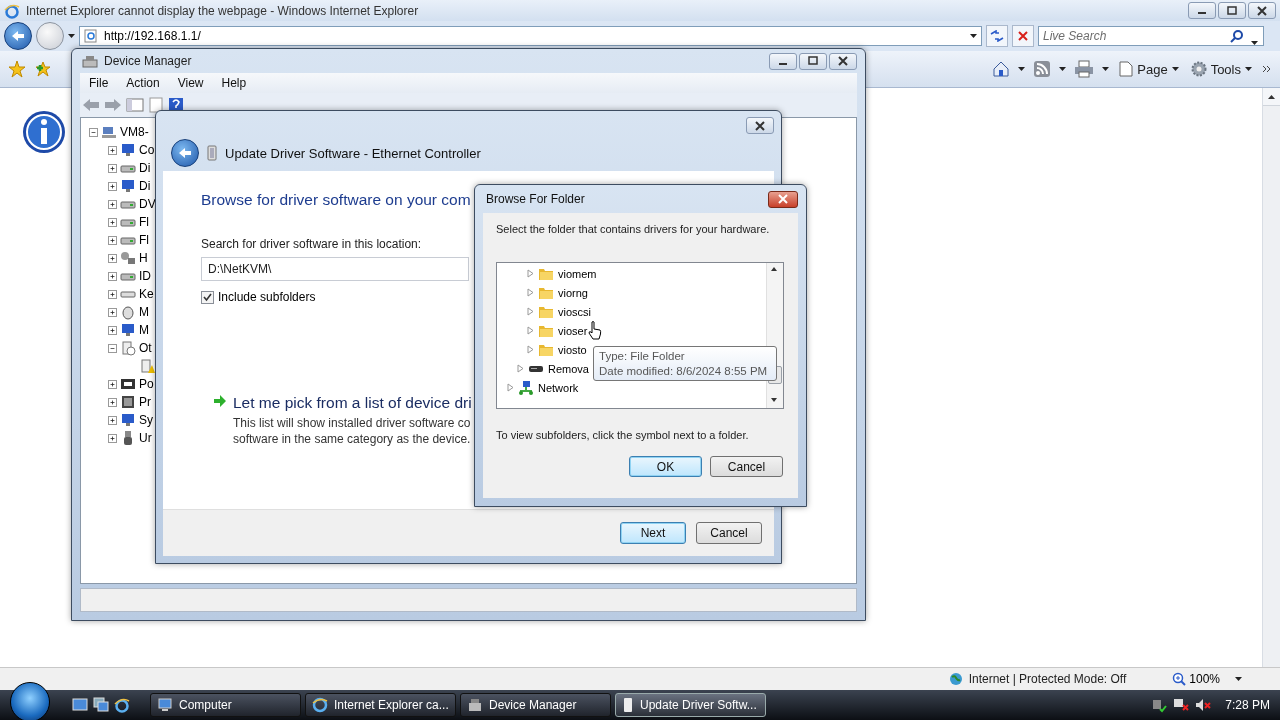 The width and height of the screenshot is (1280, 720). Describe the element at coordinates (1159, 705) in the screenshot. I see `network-tray-icon` at that location.